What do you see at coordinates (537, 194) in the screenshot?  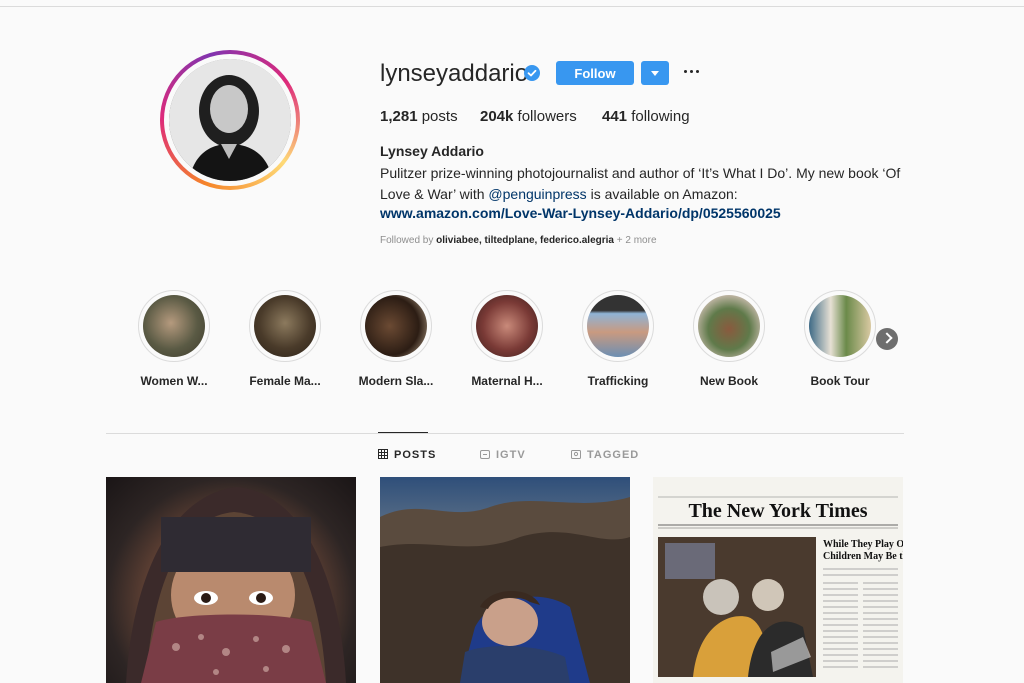 I see `bio-mention-link: @penguinpress` at bounding box center [537, 194].